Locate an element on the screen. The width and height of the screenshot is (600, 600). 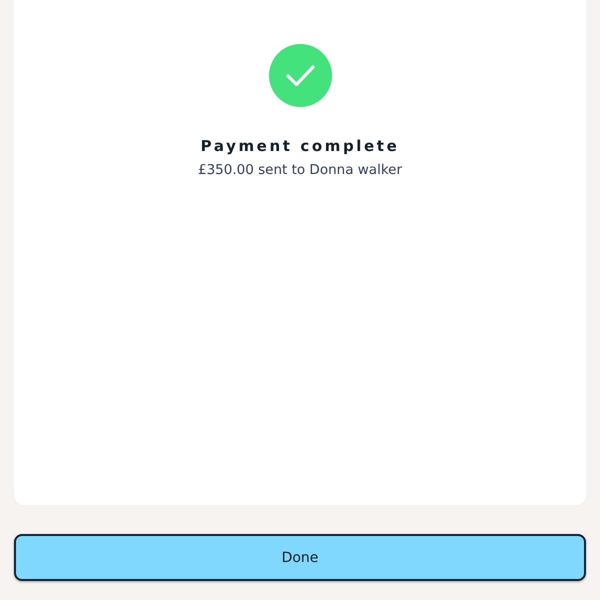
payment-message: £350.00 sent to Donna walker is located at coordinates (300, 170).